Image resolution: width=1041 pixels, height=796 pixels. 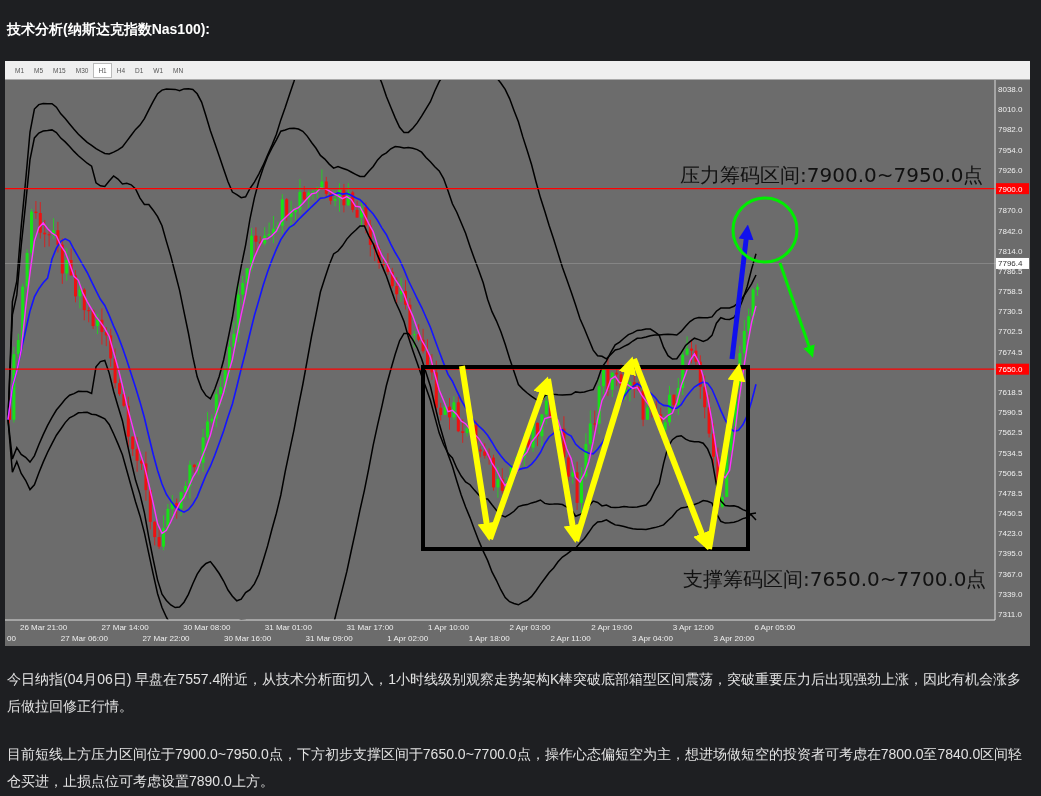 What do you see at coordinates (835, 579) in the screenshot?
I see `zone-annotation: 支撑筹码区间:7650.0~7700.0点` at bounding box center [835, 579].